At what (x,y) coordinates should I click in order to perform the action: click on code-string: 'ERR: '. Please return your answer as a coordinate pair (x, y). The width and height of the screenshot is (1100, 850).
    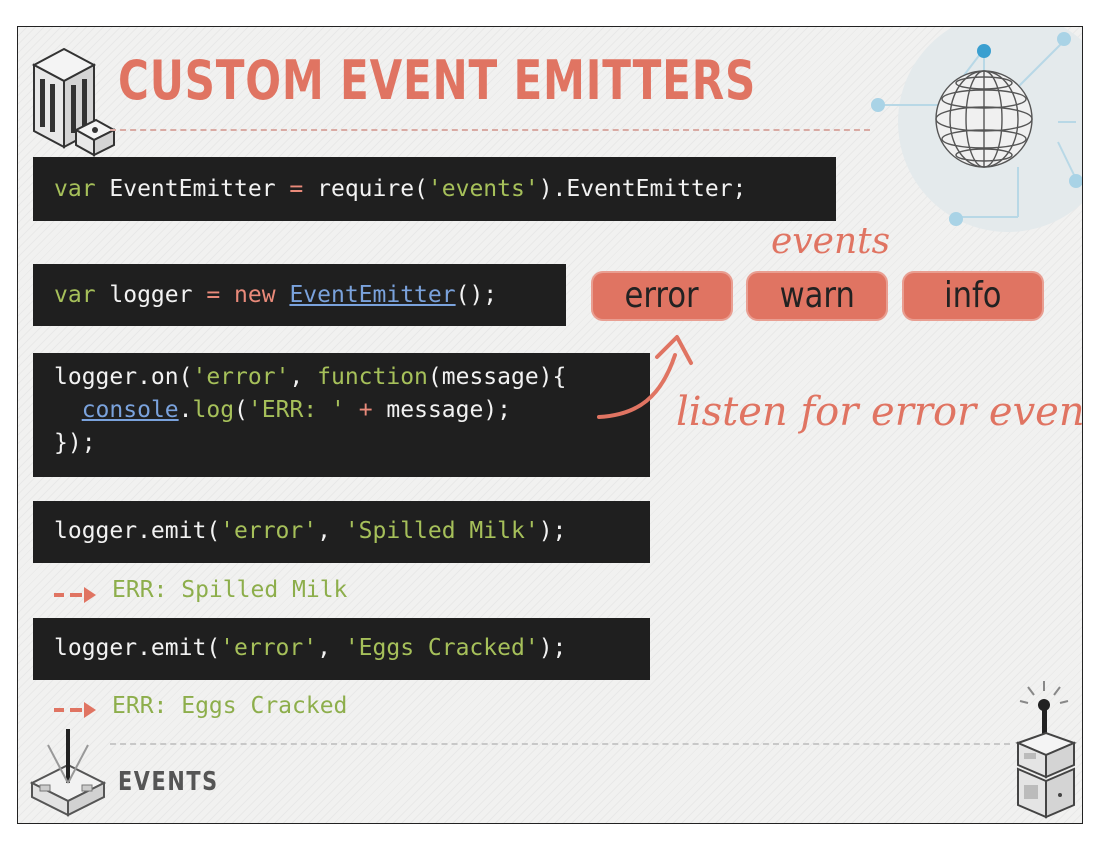
    Looking at the image, I should click on (296, 410).